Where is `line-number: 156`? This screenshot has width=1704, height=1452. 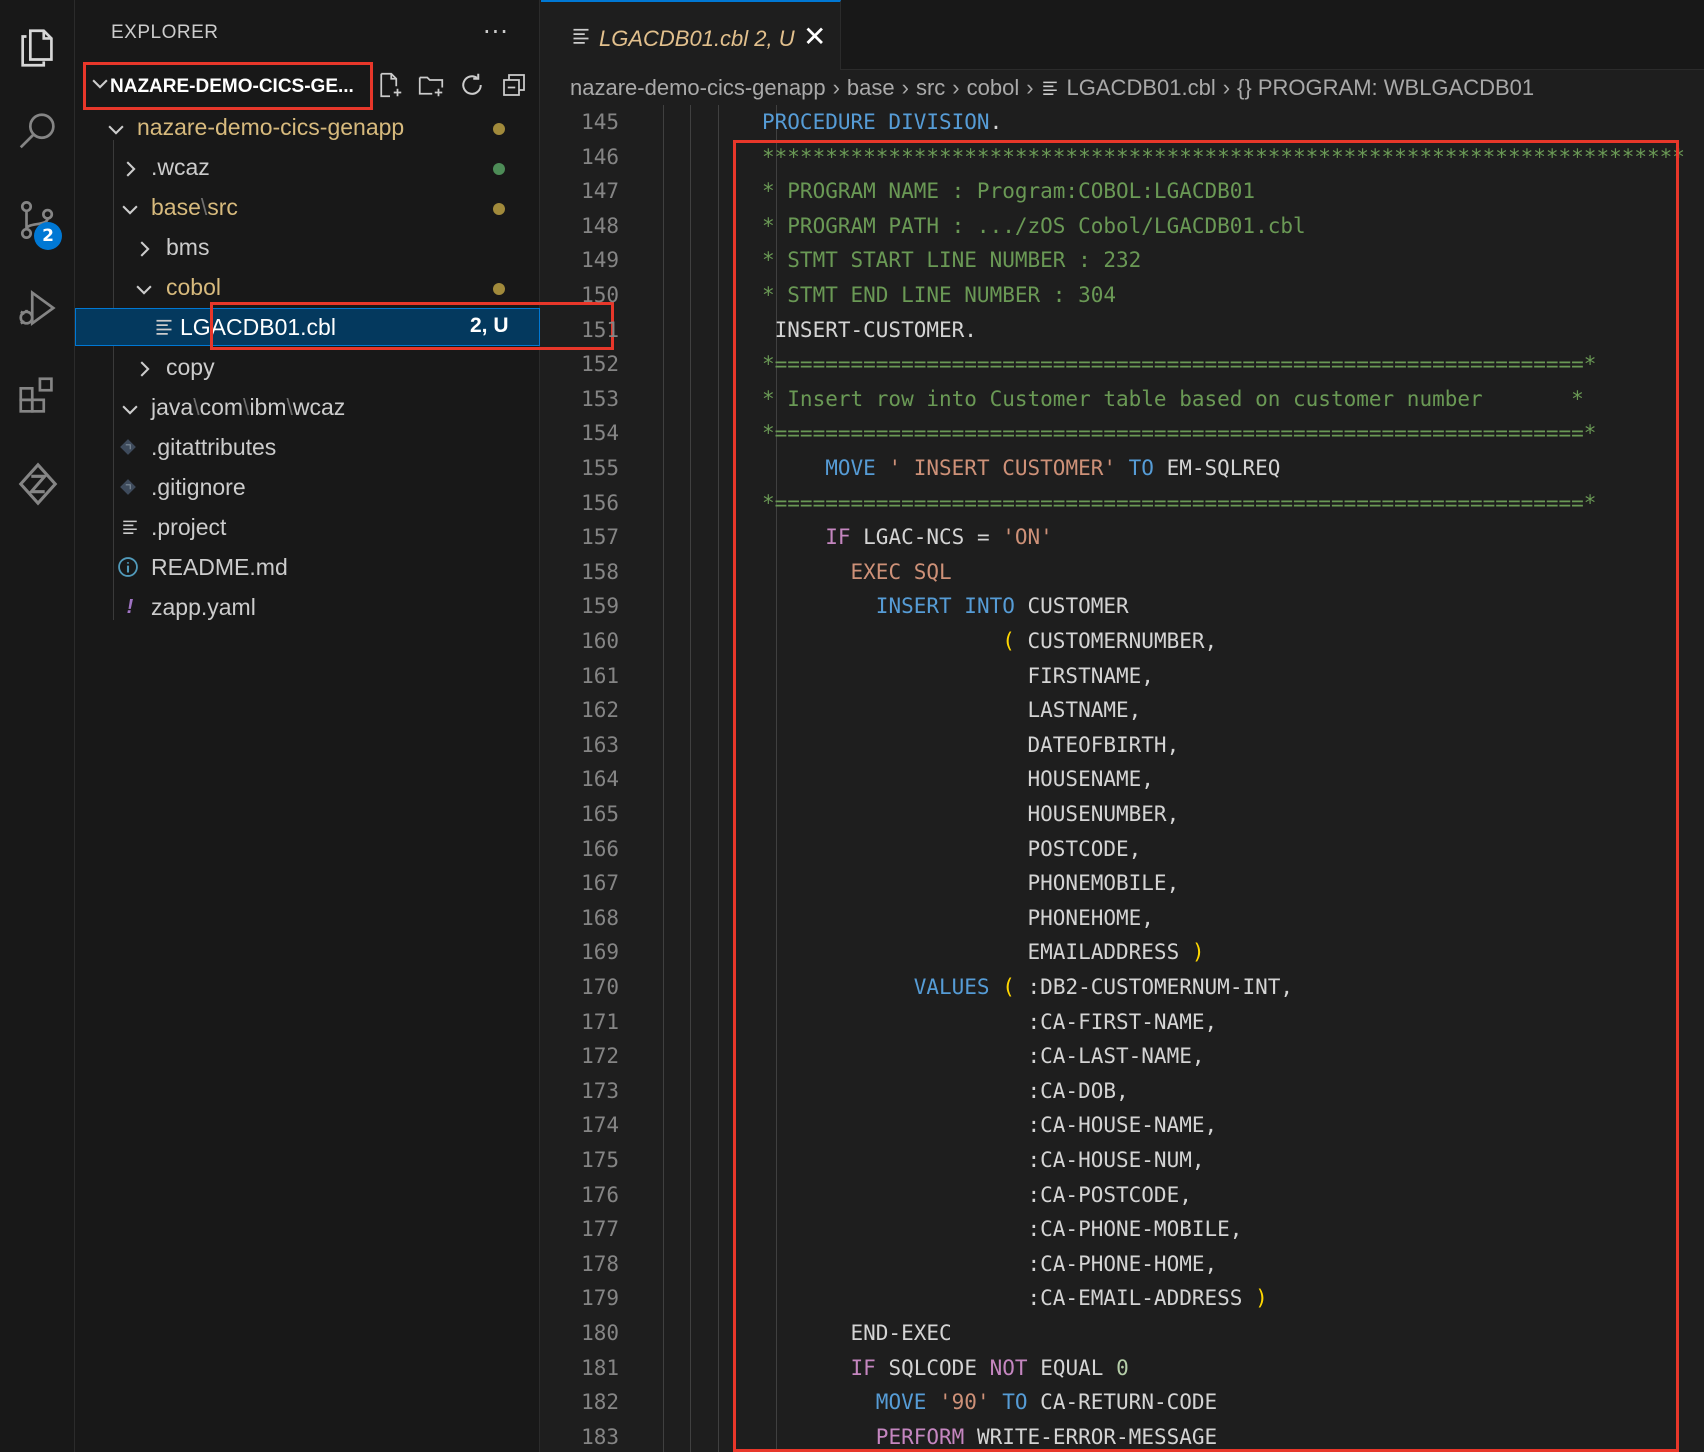
line-number: 156 is located at coordinates (600, 502).